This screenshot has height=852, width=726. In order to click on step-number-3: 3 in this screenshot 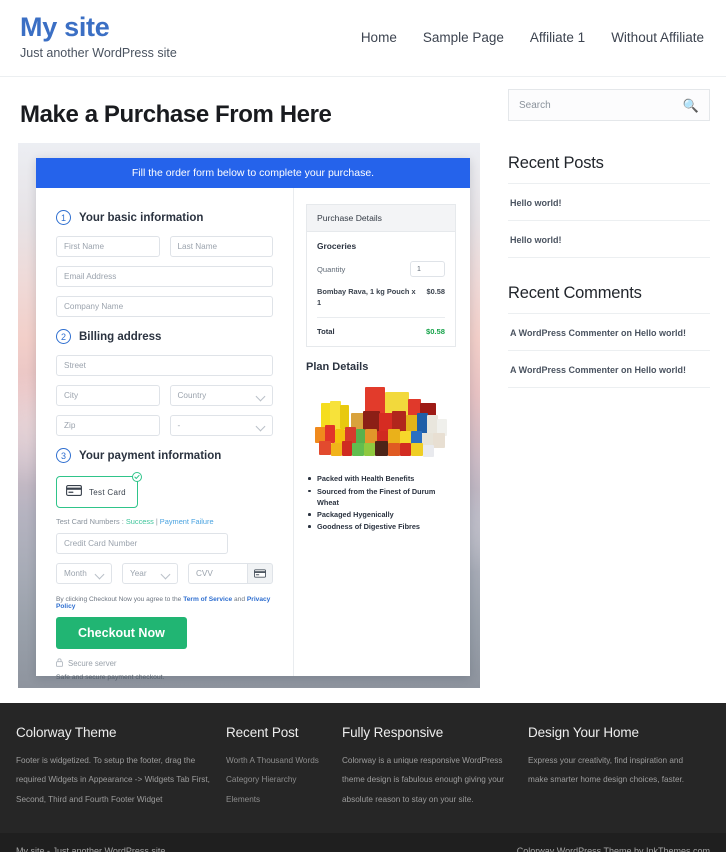, I will do `click(63, 455)`.